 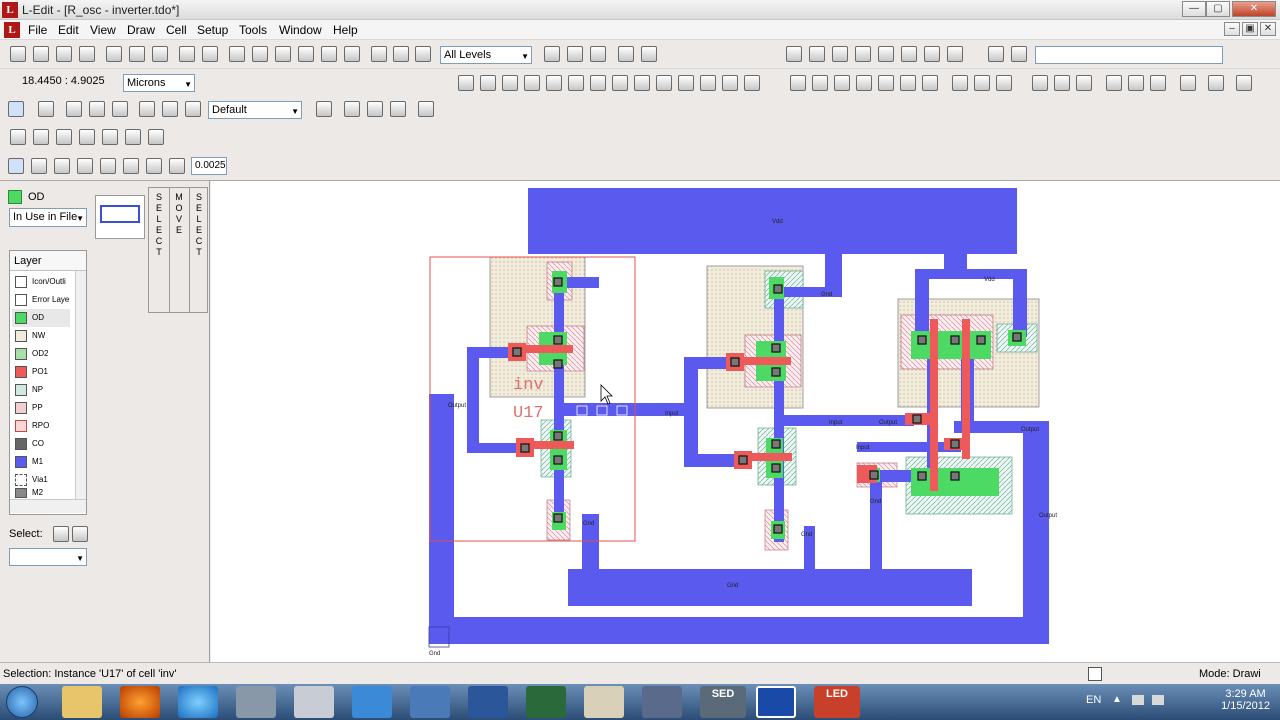 What do you see at coordinates (12, 30) in the screenshot?
I see `document-icon: L` at bounding box center [12, 30].